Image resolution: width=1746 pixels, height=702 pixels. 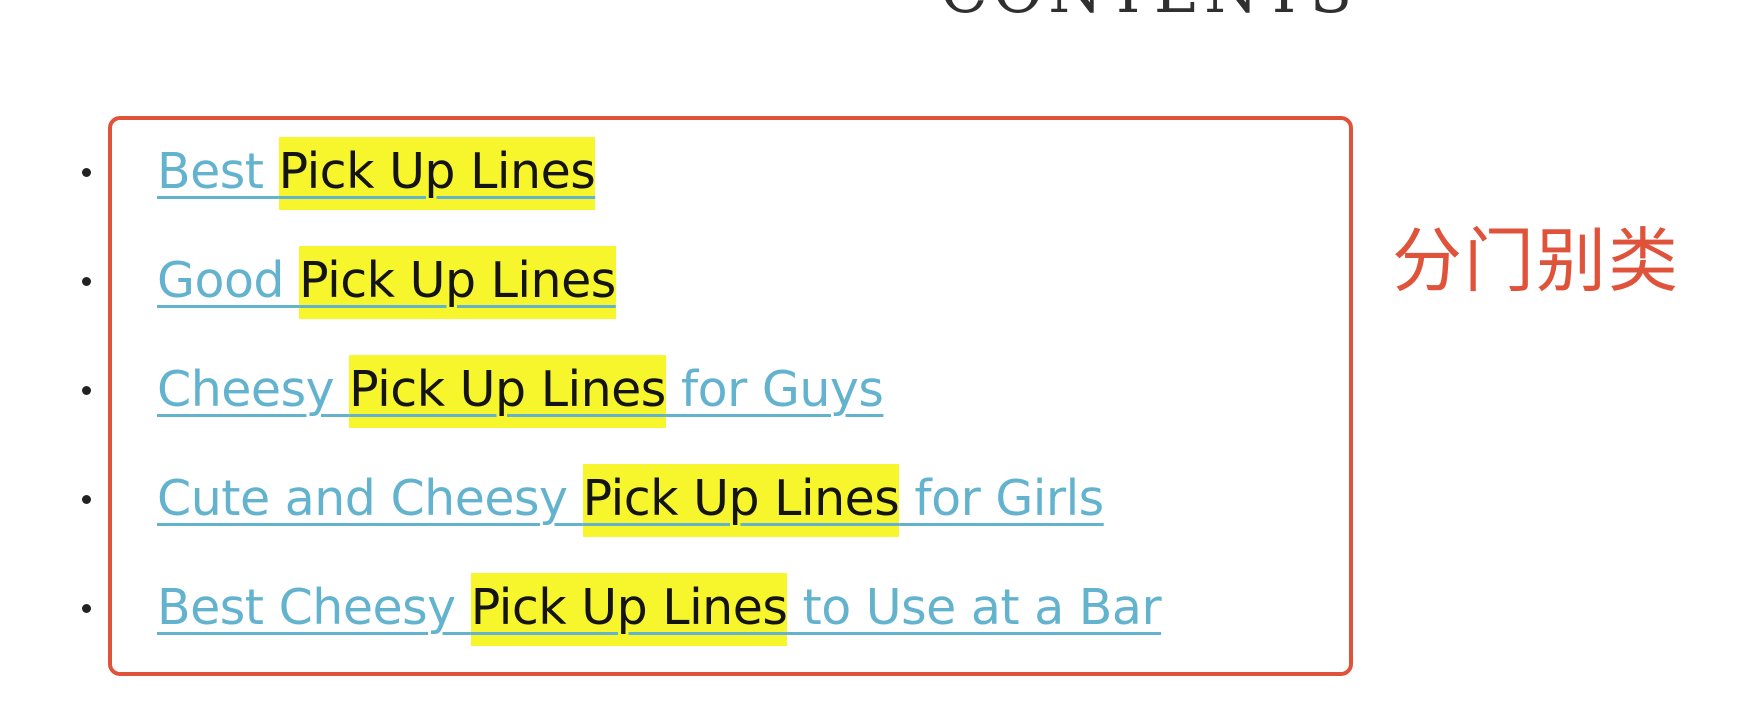 I want to click on toc-link-best: Best Pick Up Lines, so click(x=376, y=172).